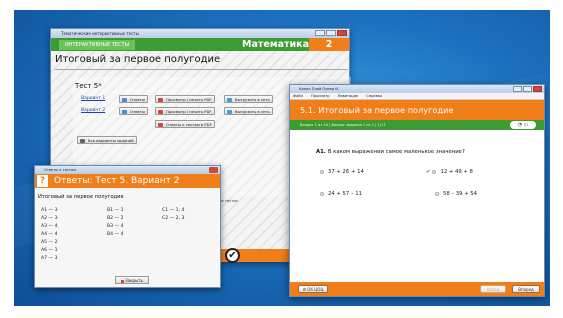 Image resolution: width=563 pixels, height=318 pixels. I want to click on answer-a1: A1 — 3, so click(49, 210).